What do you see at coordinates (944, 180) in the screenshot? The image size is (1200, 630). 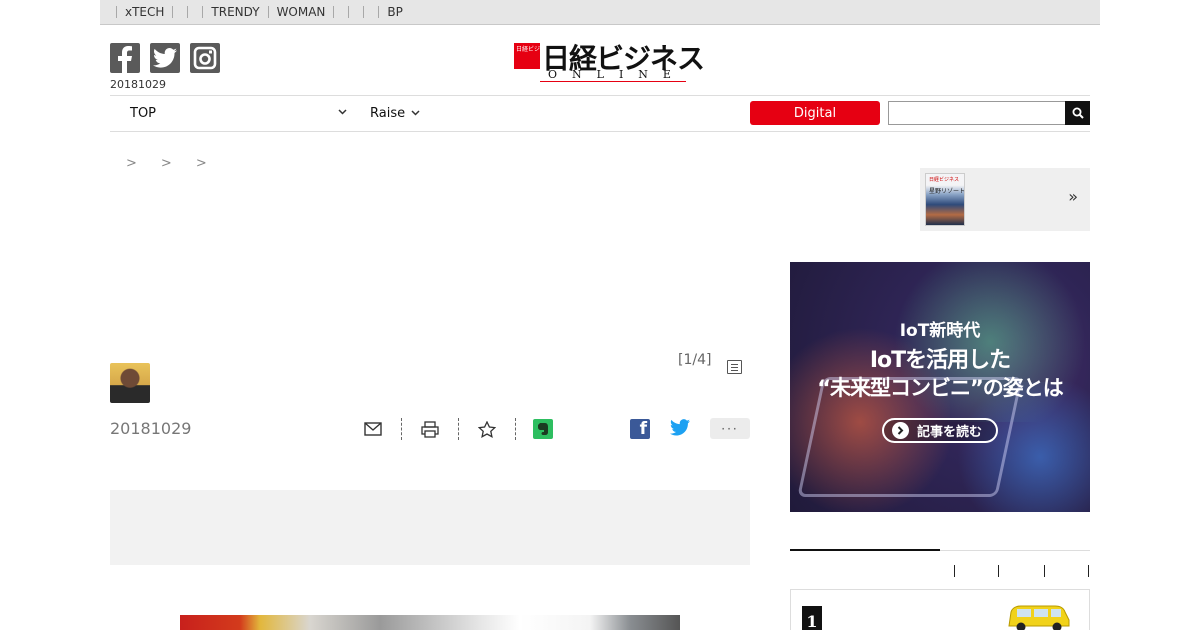 I see `magazine-cover-title: 日経ビジネス` at bounding box center [944, 180].